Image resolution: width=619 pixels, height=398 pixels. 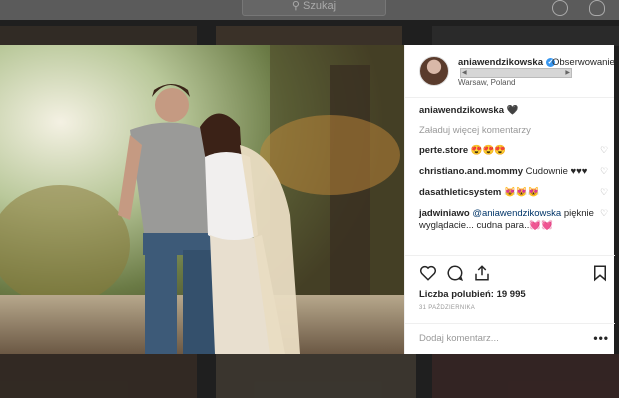 What do you see at coordinates (522, 192) in the screenshot?
I see `comment-text: 😻😻😻` at bounding box center [522, 192].